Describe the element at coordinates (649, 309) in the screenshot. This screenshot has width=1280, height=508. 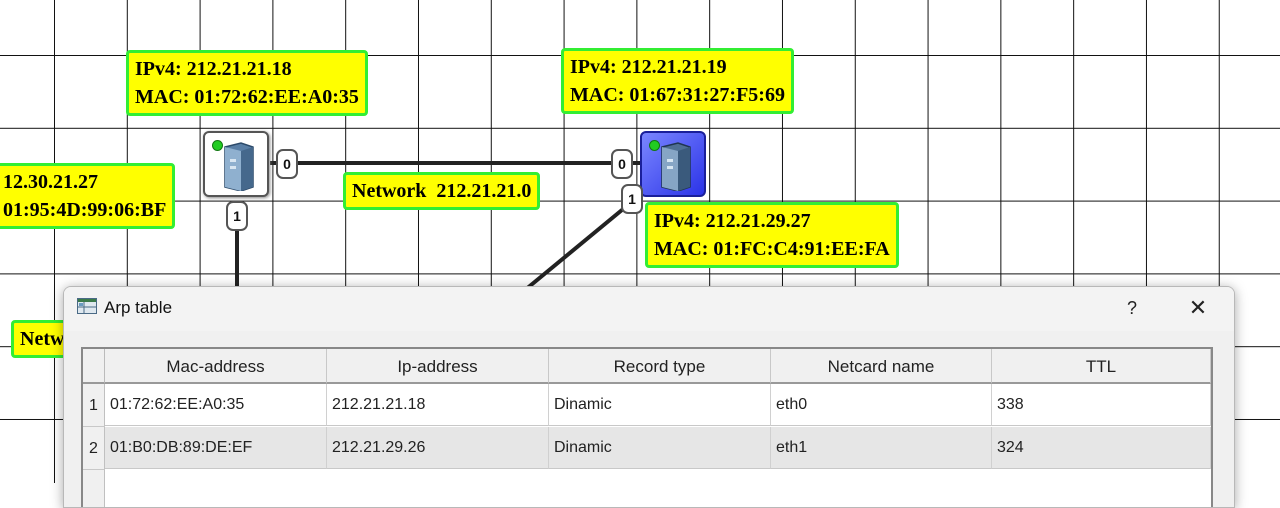
I see `dialog-titlebar: Arp table ? ✕` at that location.